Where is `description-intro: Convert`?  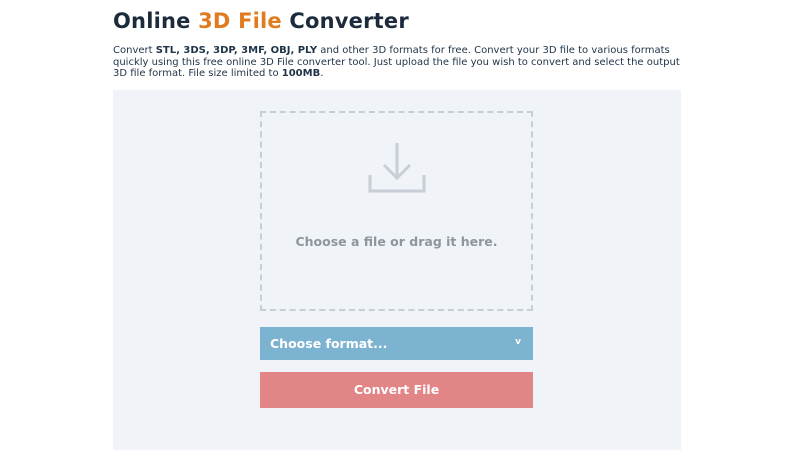
description-intro: Convert is located at coordinates (134, 50).